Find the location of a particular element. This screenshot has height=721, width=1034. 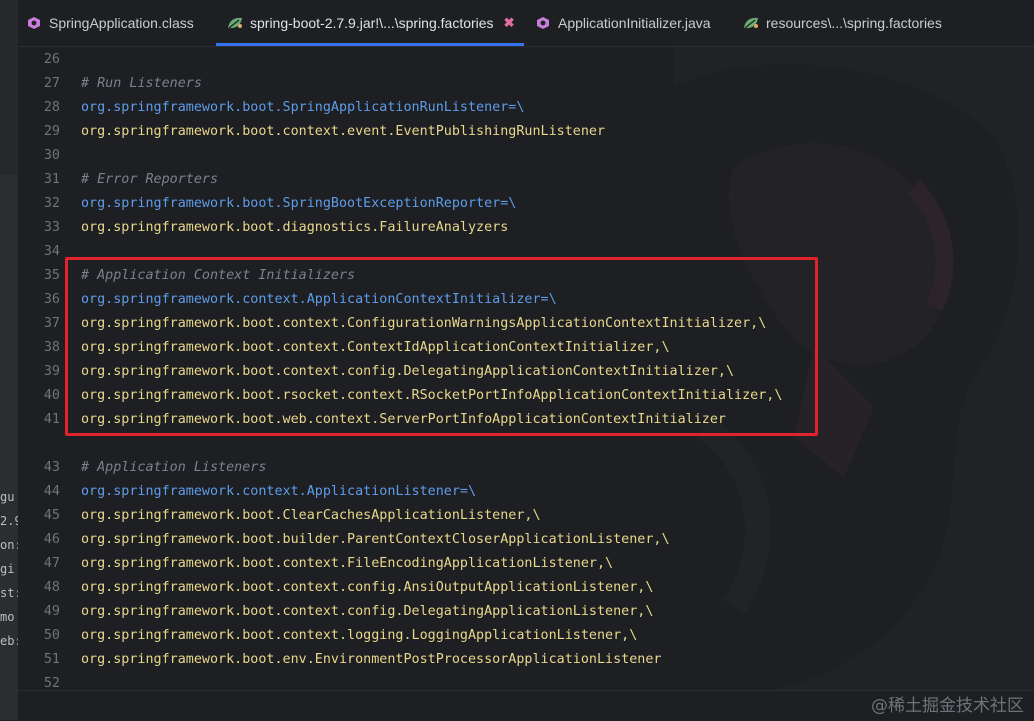

line-number: 26 is located at coordinates (51, 59).